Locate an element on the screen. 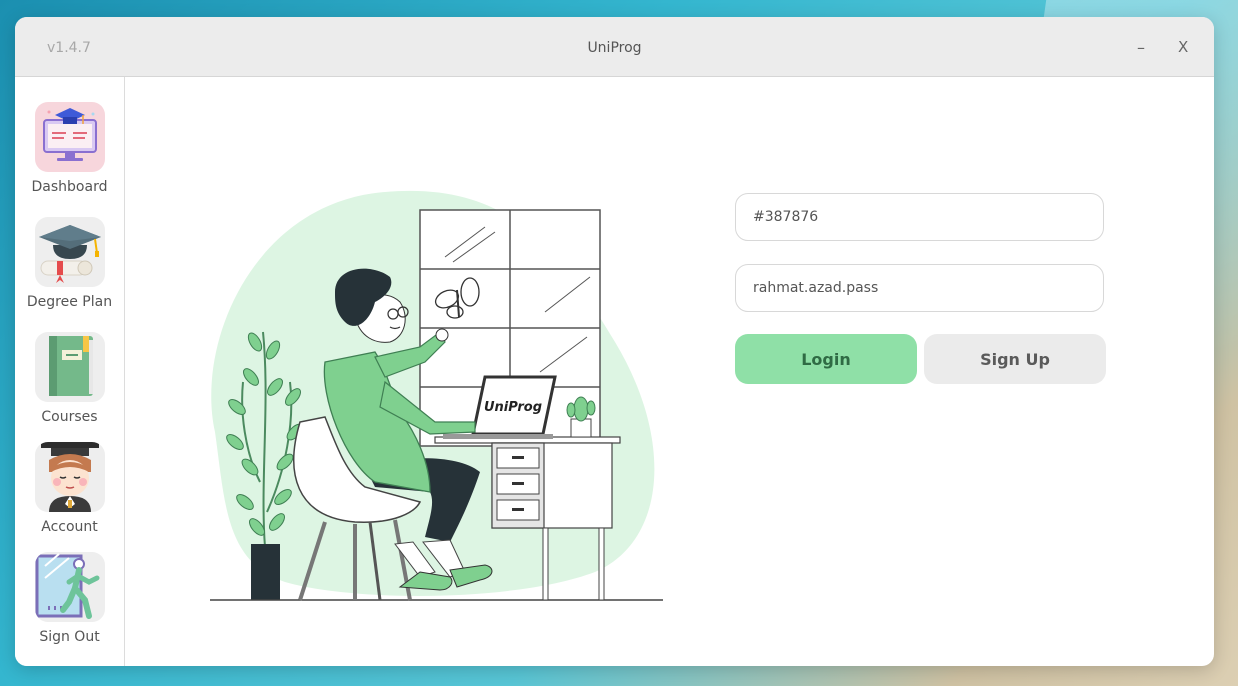 This screenshot has width=1238, height=686. student-id-field is located at coordinates (919, 217).